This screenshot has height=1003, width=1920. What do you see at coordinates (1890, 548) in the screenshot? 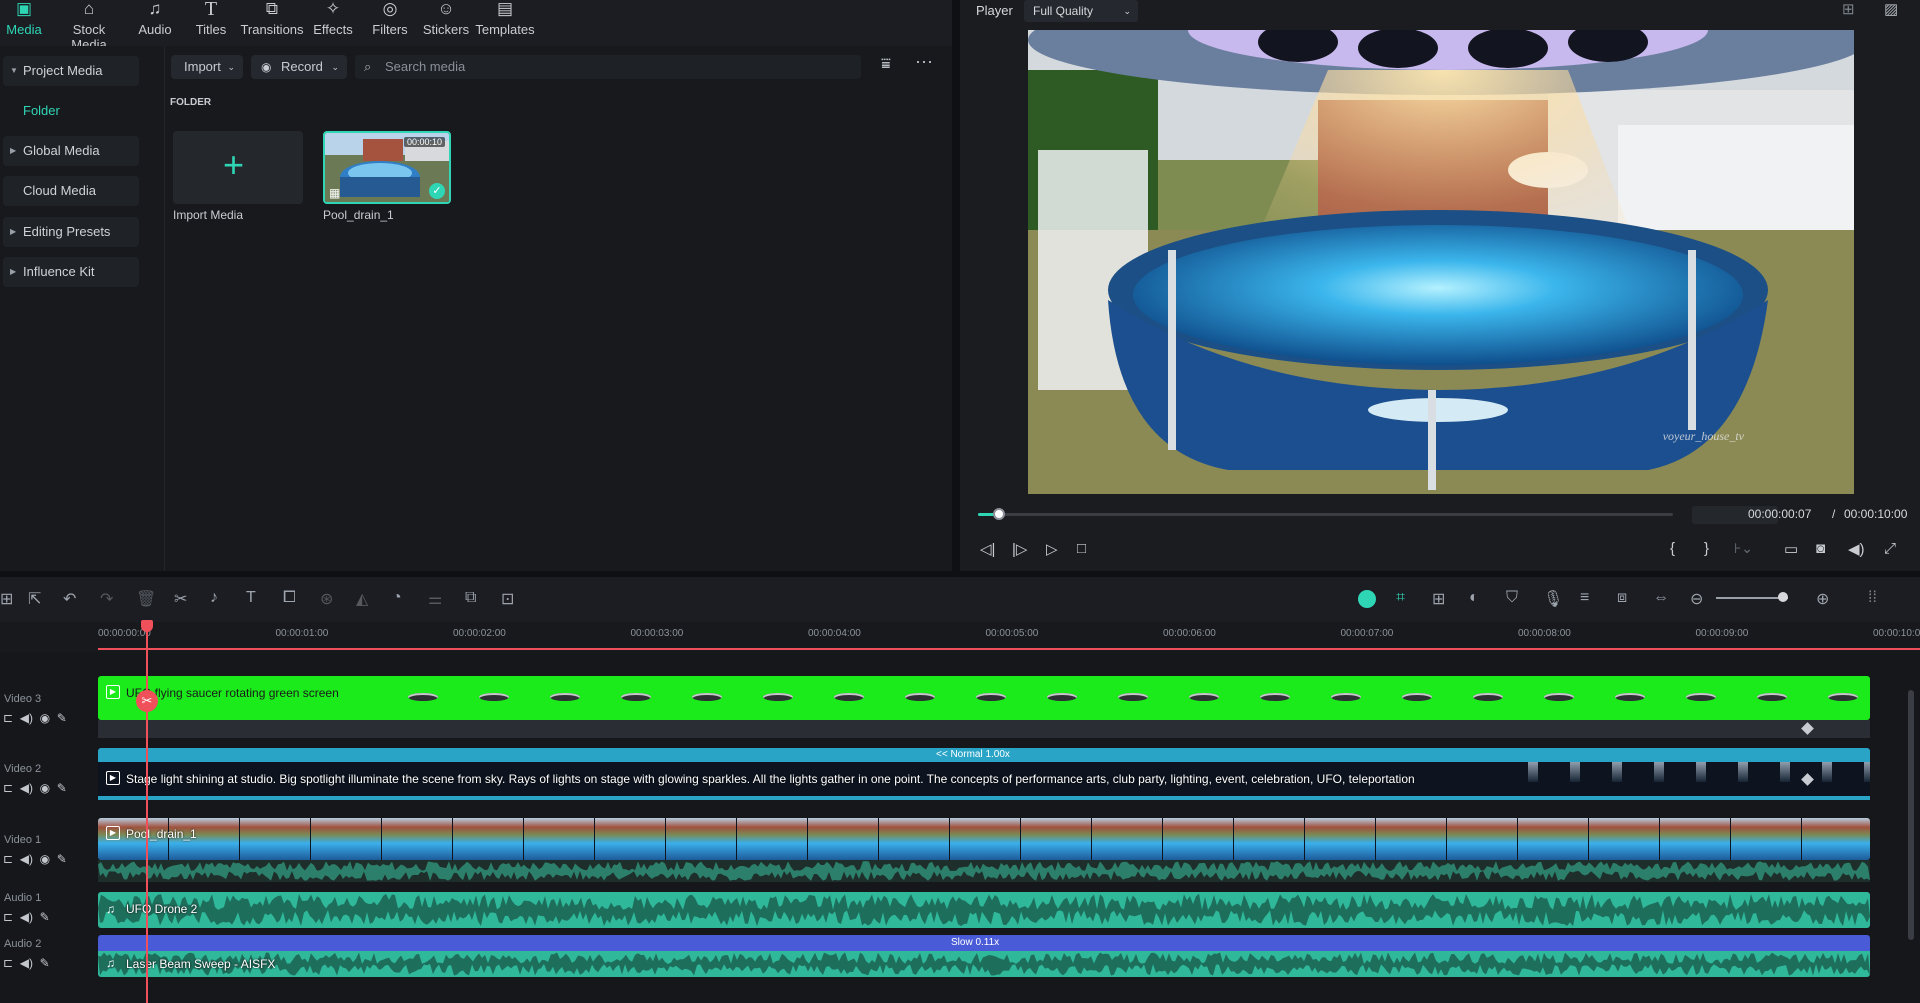
I see `fullscreen-icon: ⤢` at bounding box center [1890, 548].